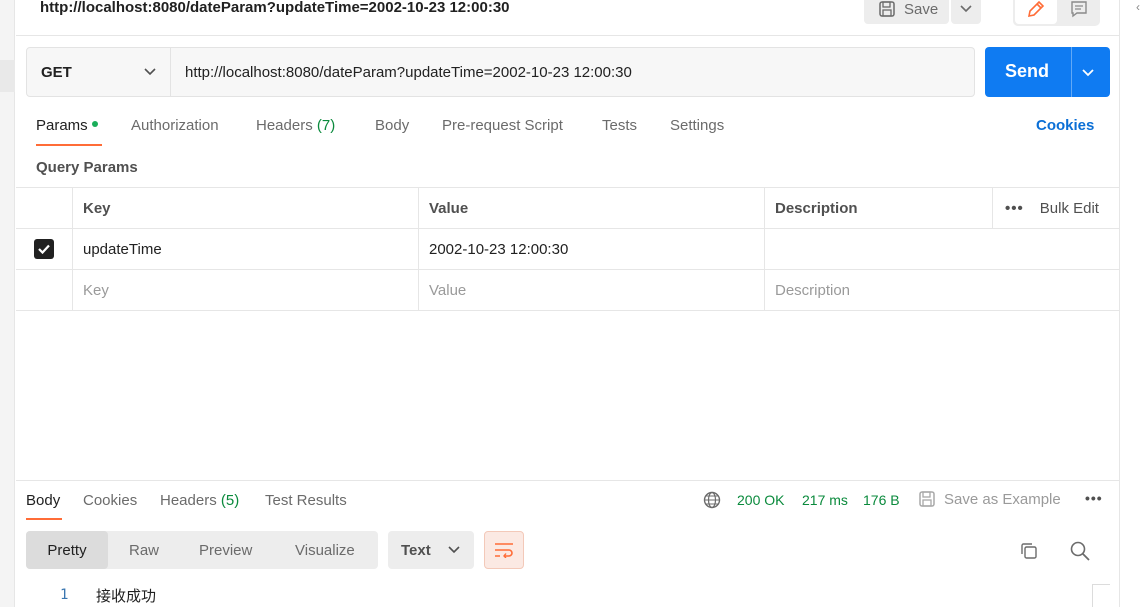 The width and height of the screenshot is (1143, 607). Describe the element at coordinates (126, 595) in the screenshot. I see `line-text: 接收成功` at that location.